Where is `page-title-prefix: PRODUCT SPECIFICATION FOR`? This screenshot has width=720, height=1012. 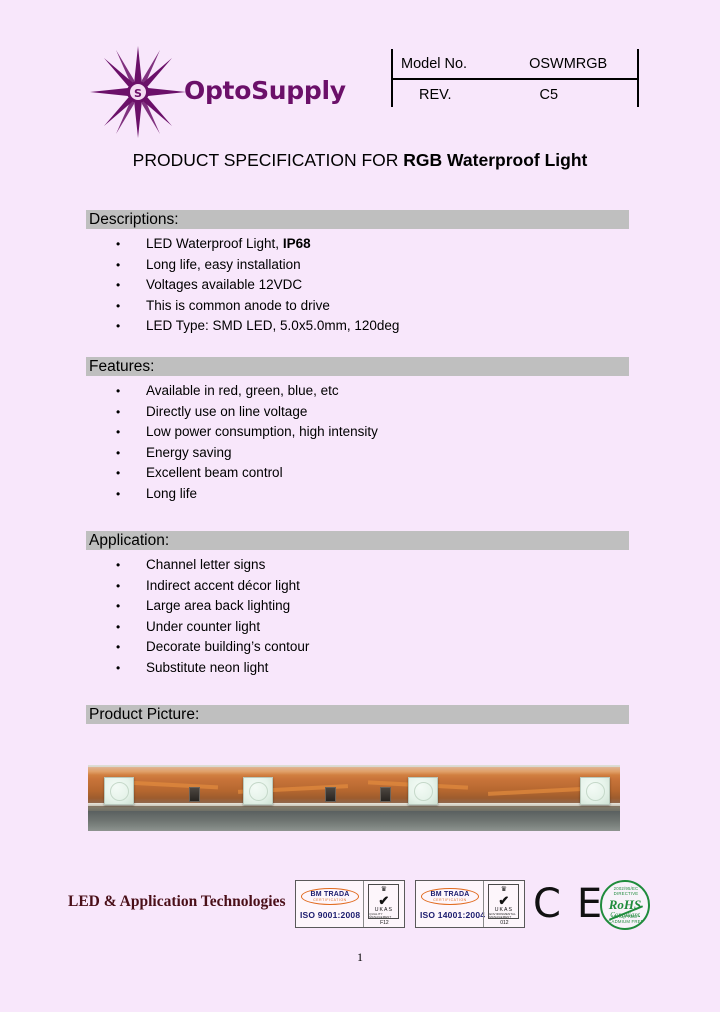 page-title-prefix: PRODUCT SPECIFICATION FOR is located at coordinates (268, 160).